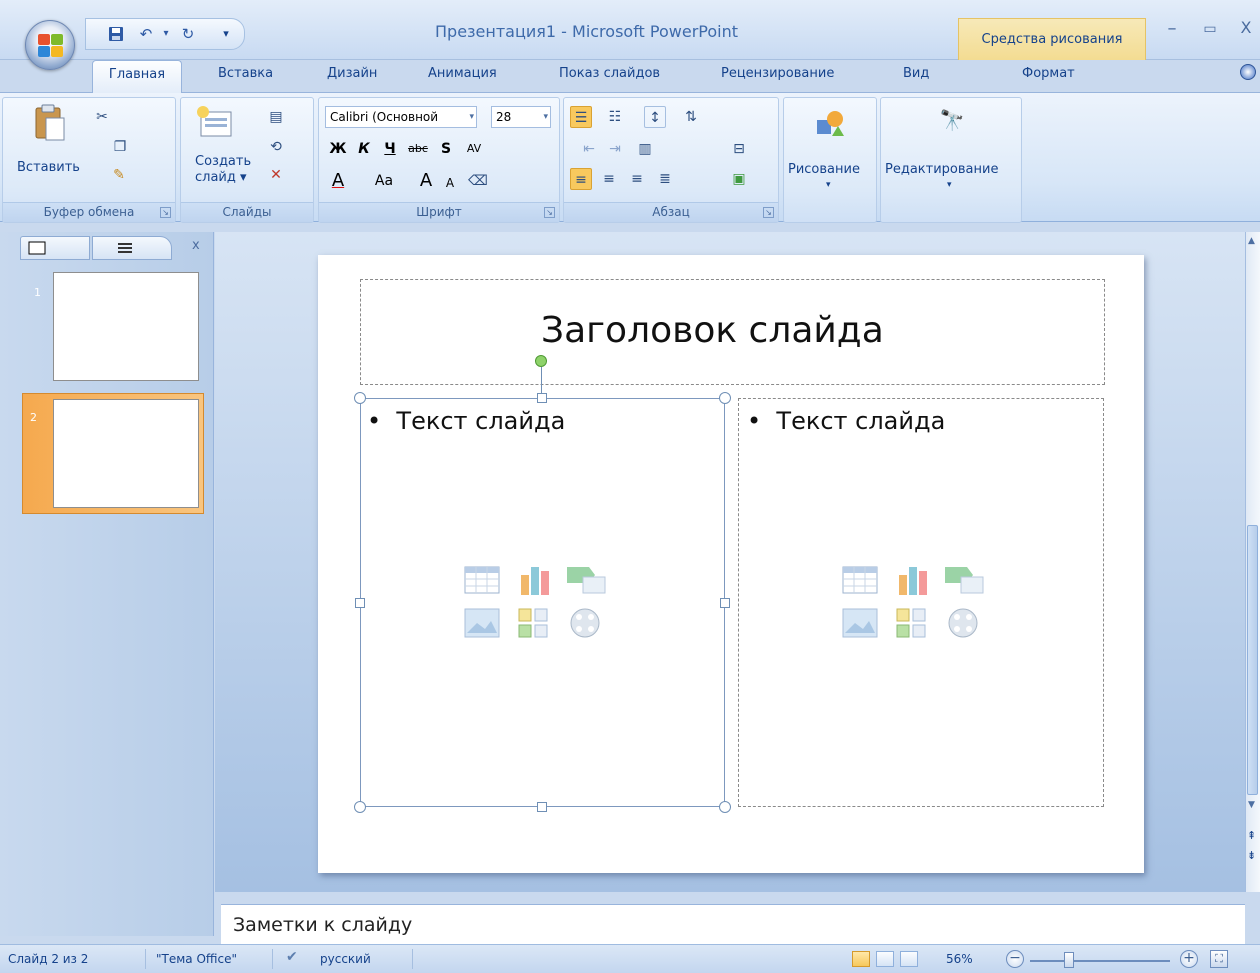 The width and height of the screenshot is (1260, 973). What do you see at coordinates (739, 149) in the screenshot?
I see `align-text-icon: ⊟` at bounding box center [739, 149].